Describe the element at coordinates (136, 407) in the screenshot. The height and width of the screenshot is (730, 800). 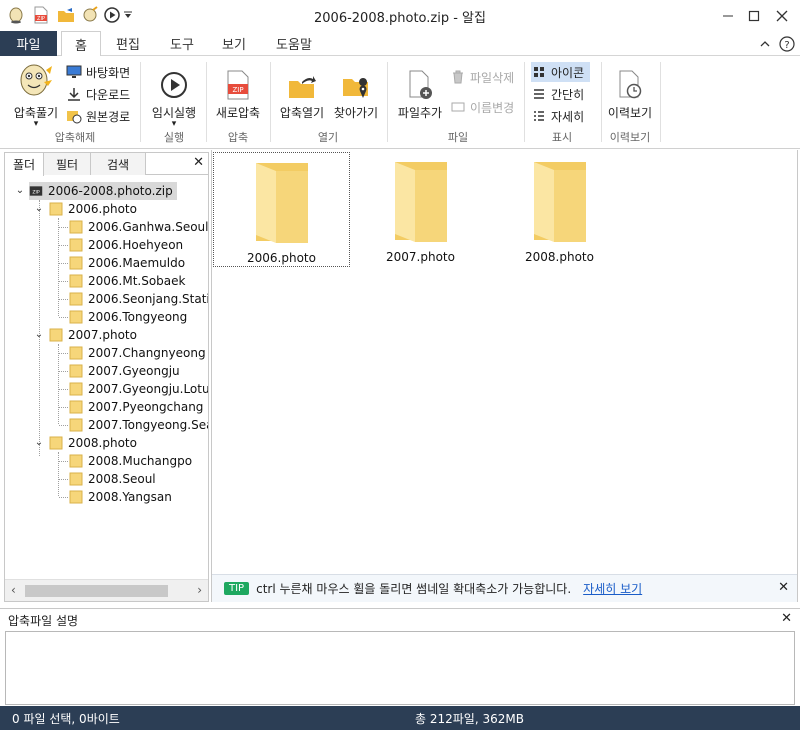
I see `tree-item: 2007.Pyeongchang` at that location.